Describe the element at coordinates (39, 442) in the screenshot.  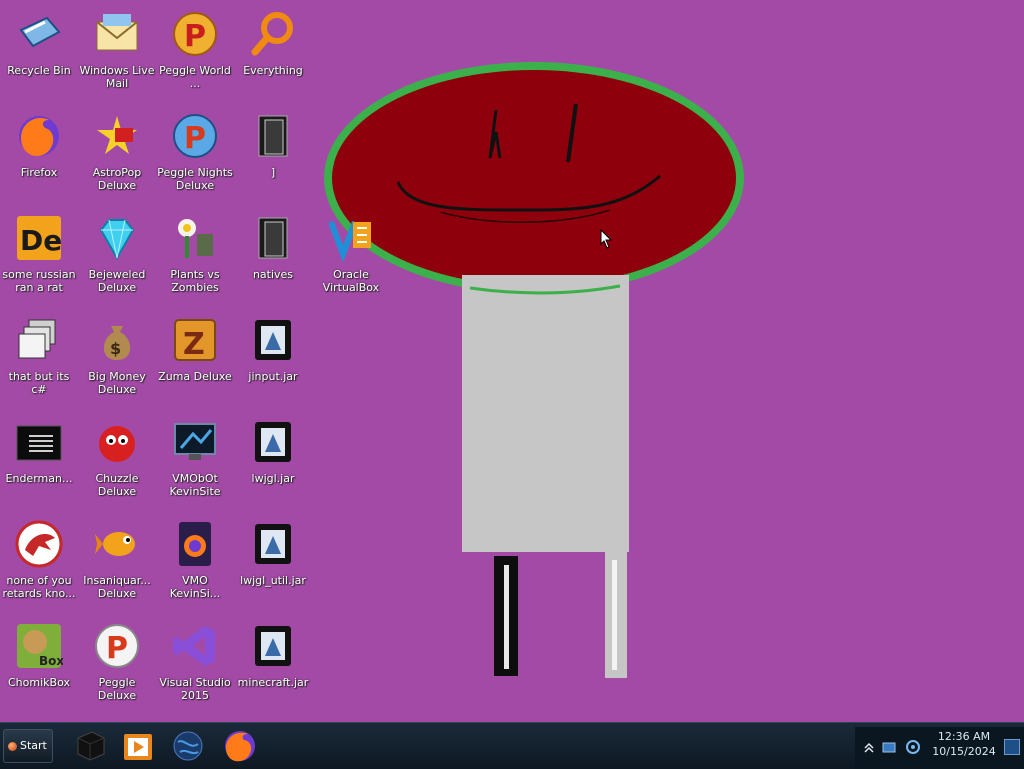
I see `terminal-icon` at that location.